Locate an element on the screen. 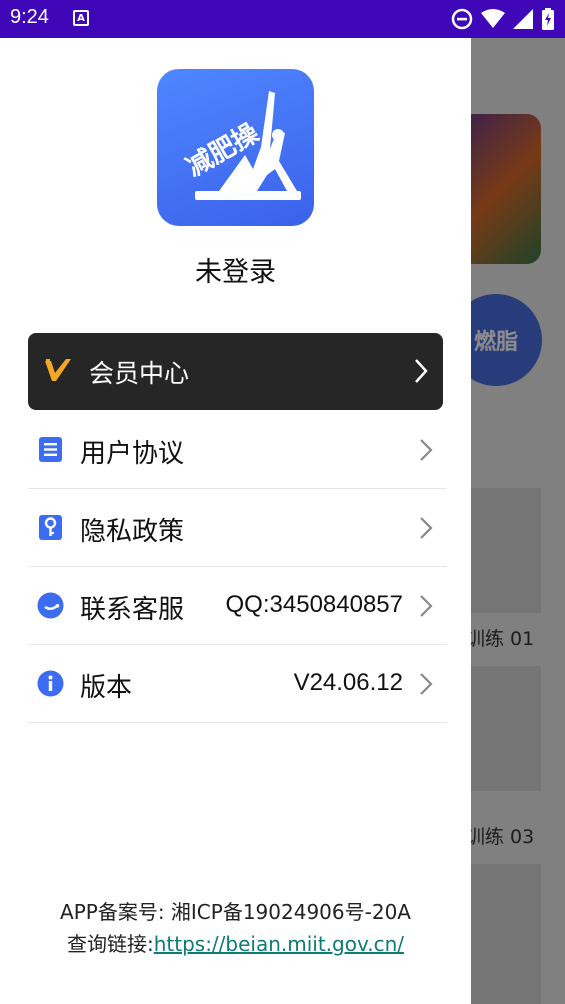 The height and width of the screenshot is (1004, 565). menu-value: V24.06.12 is located at coordinates (348, 682).